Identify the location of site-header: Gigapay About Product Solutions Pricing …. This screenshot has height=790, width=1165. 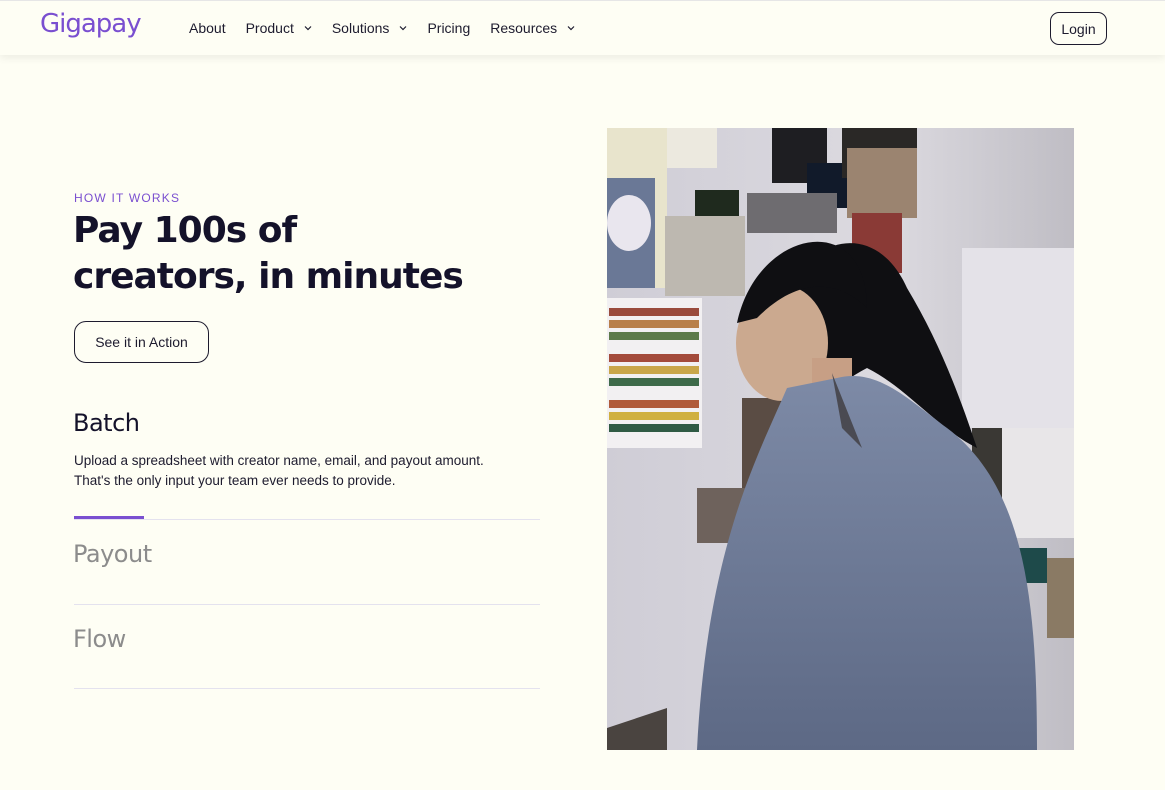
(582, 27).